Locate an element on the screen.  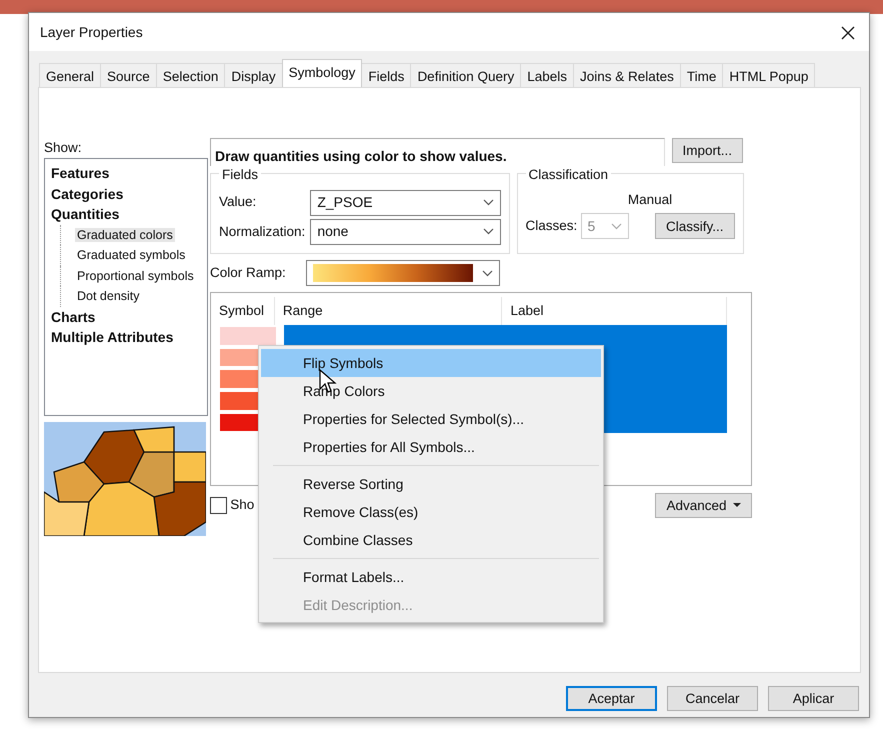
show-label: Show: is located at coordinates (63, 148).